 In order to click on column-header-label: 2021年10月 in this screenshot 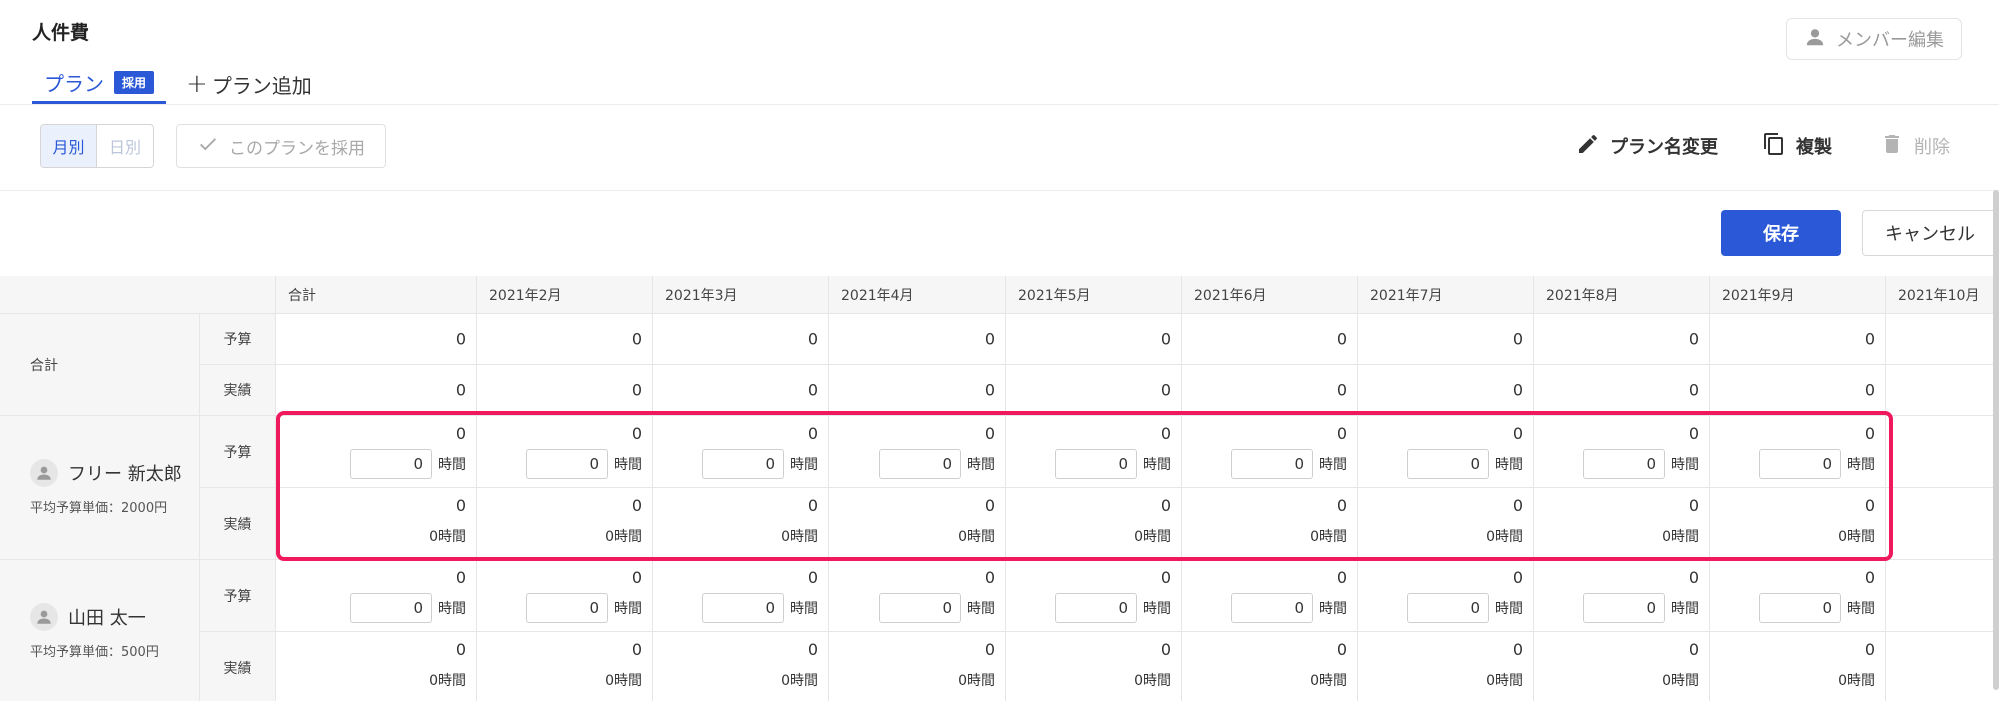, I will do `click(1939, 295)`.